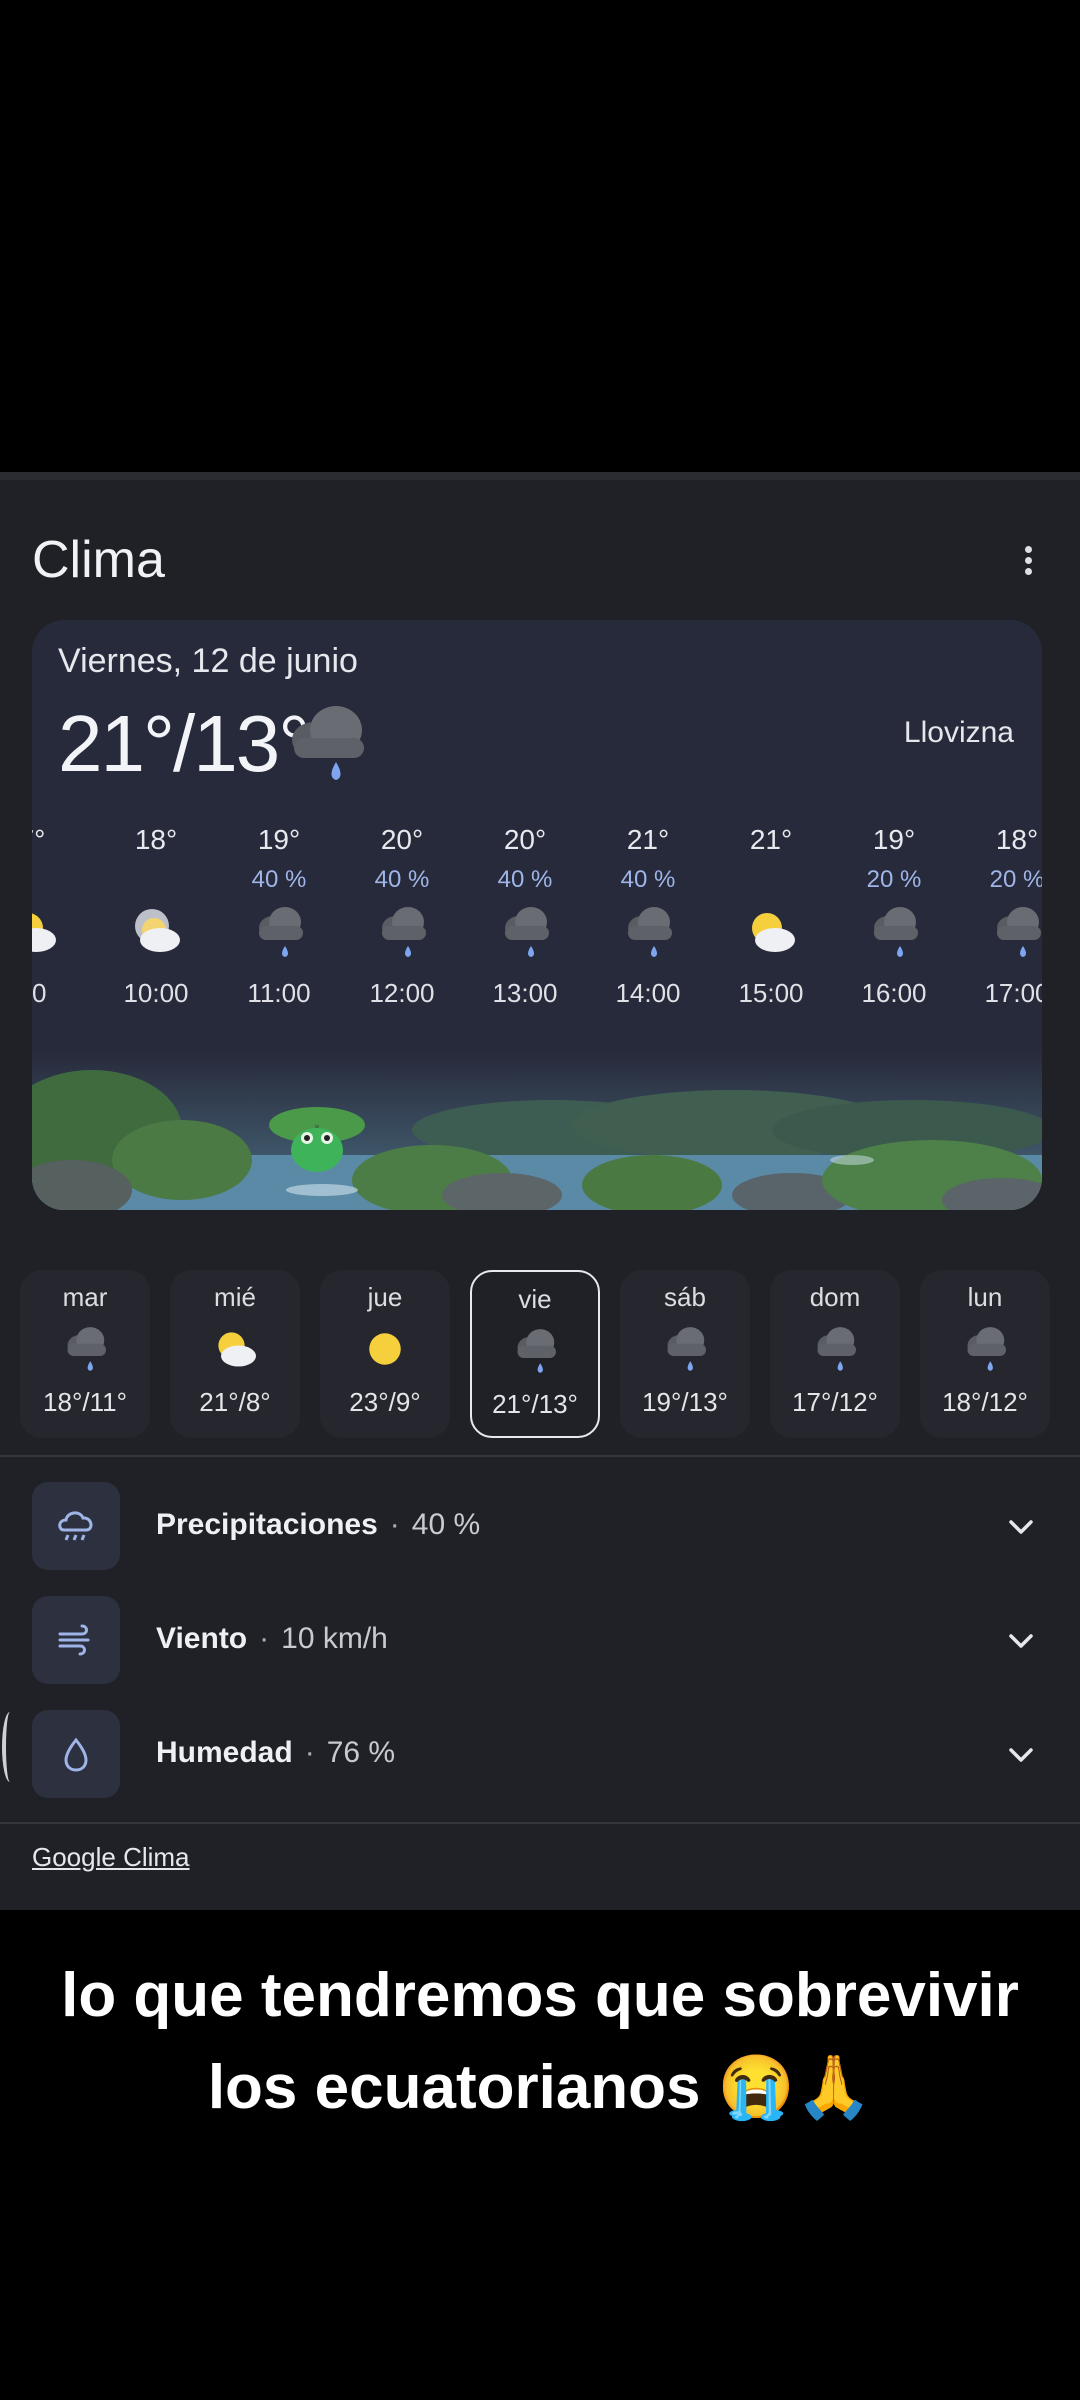  I want to click on hour-time: 10:00, so click(156, 993).